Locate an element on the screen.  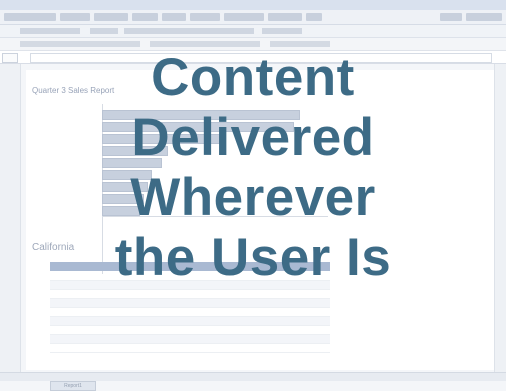
headline-line-4: the User Is is located at coordinates (253, 257).